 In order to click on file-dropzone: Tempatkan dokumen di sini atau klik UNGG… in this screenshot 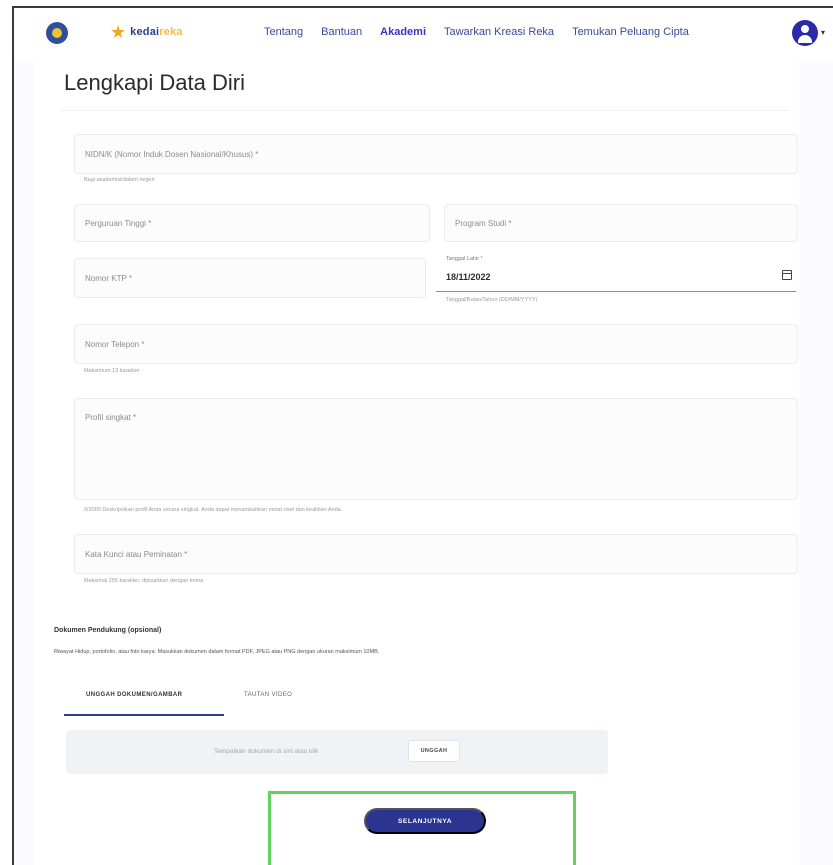, I will do `click(337, 752)`.